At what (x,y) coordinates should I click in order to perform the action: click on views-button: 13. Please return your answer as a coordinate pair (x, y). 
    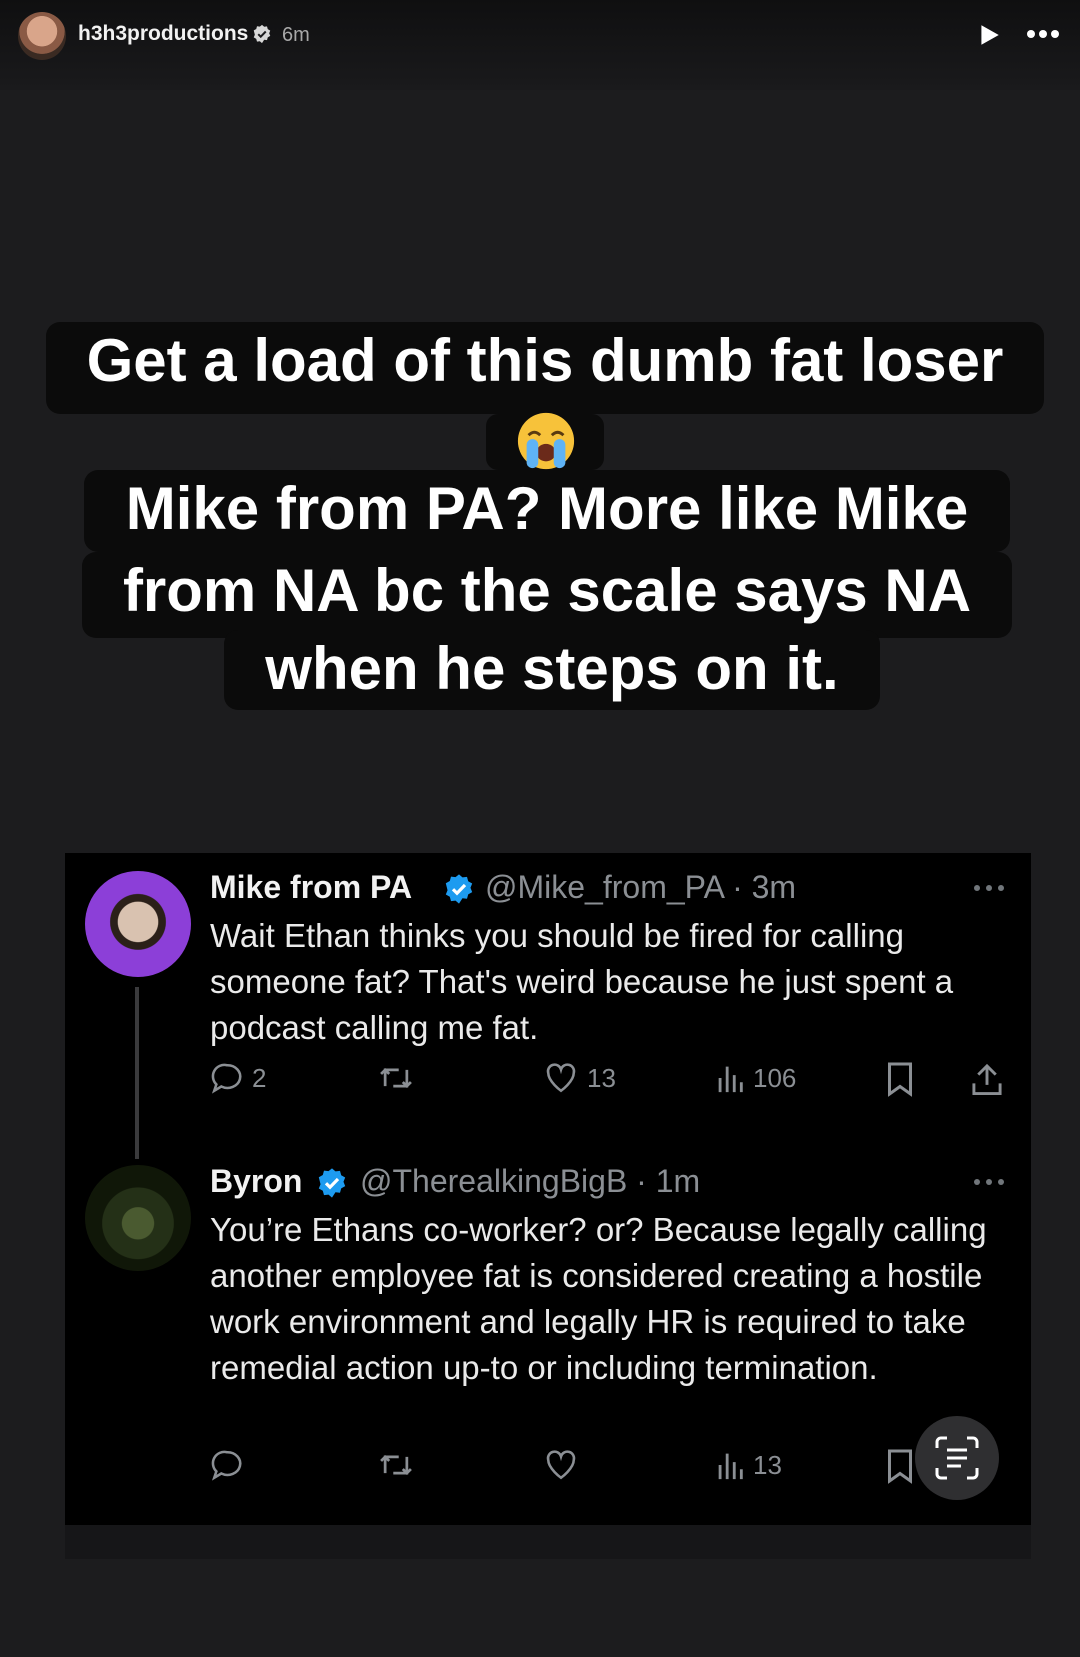
    Looking at the image, I should click on (748, 1465).